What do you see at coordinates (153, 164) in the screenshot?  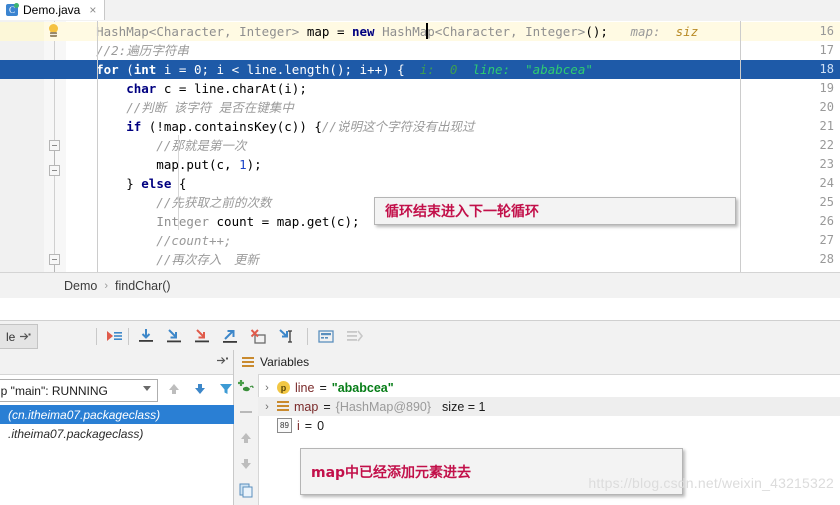 I see `code-token-plain: map.put(c,` at bounding box center [153, 164].